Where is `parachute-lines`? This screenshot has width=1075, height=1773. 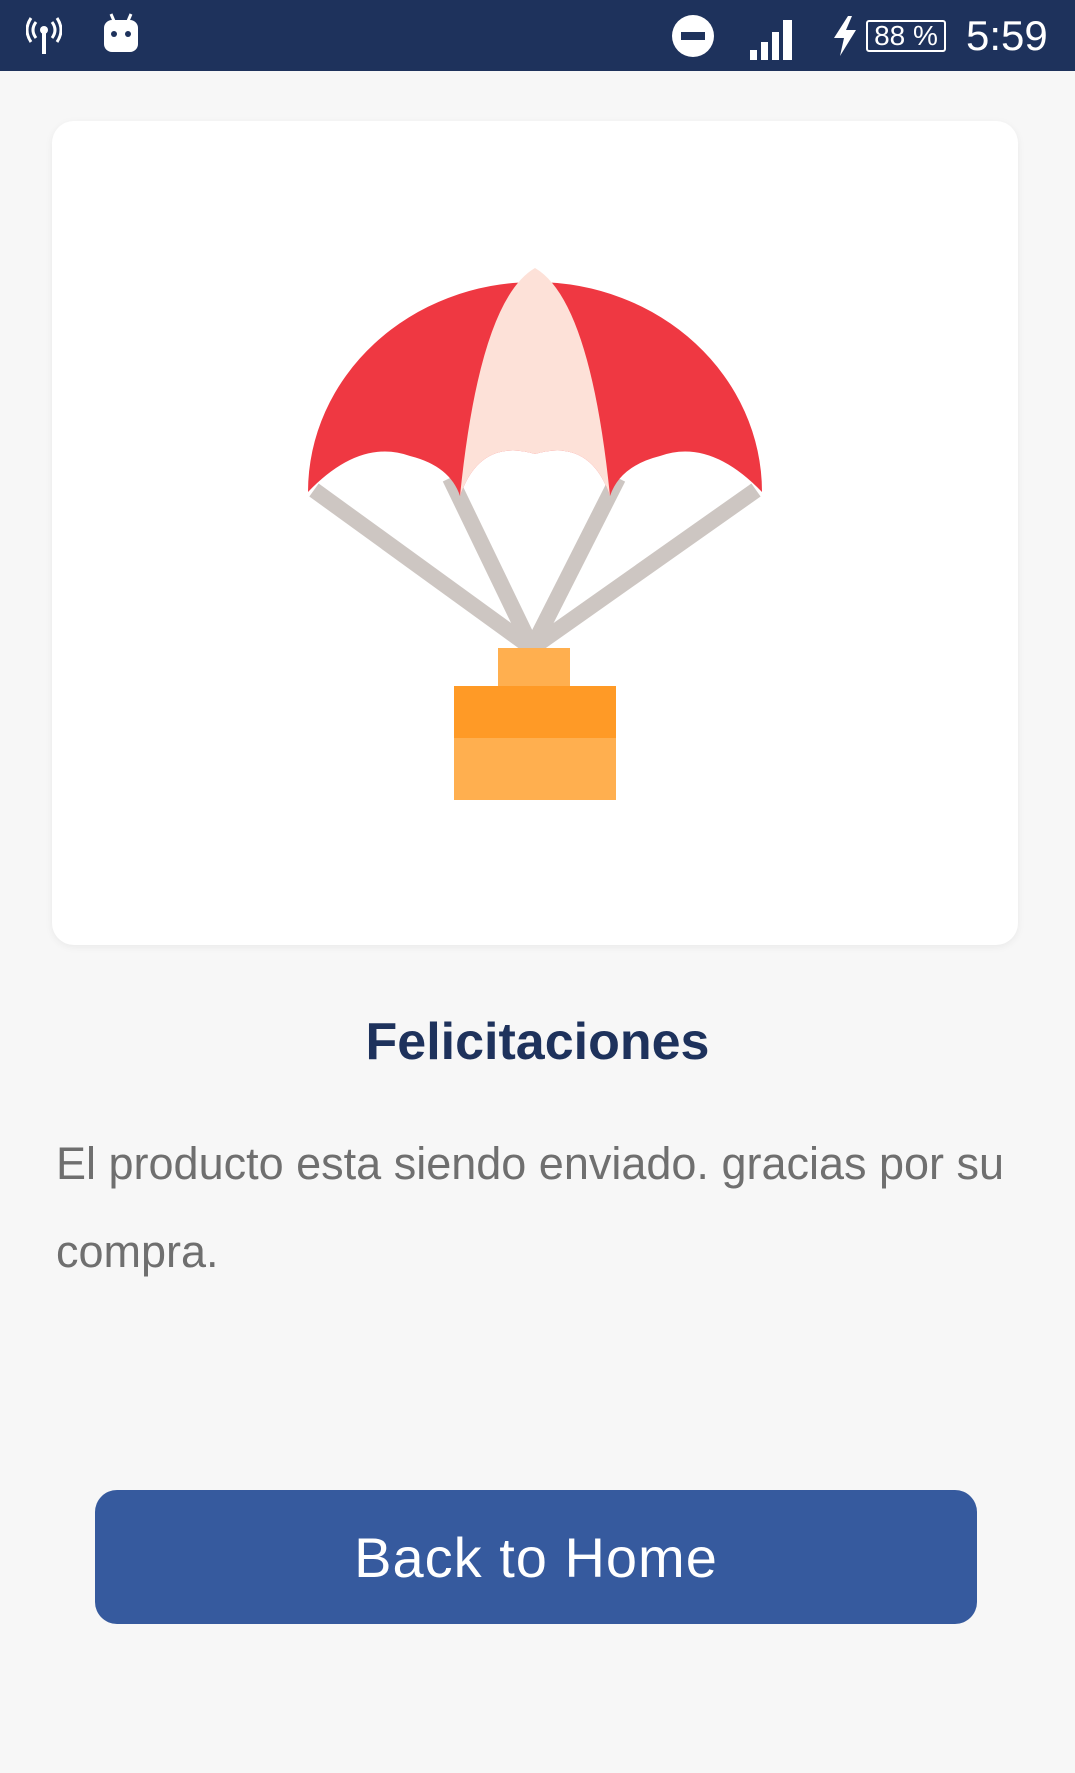
parachute-lines is located at coordinates (535, 564).